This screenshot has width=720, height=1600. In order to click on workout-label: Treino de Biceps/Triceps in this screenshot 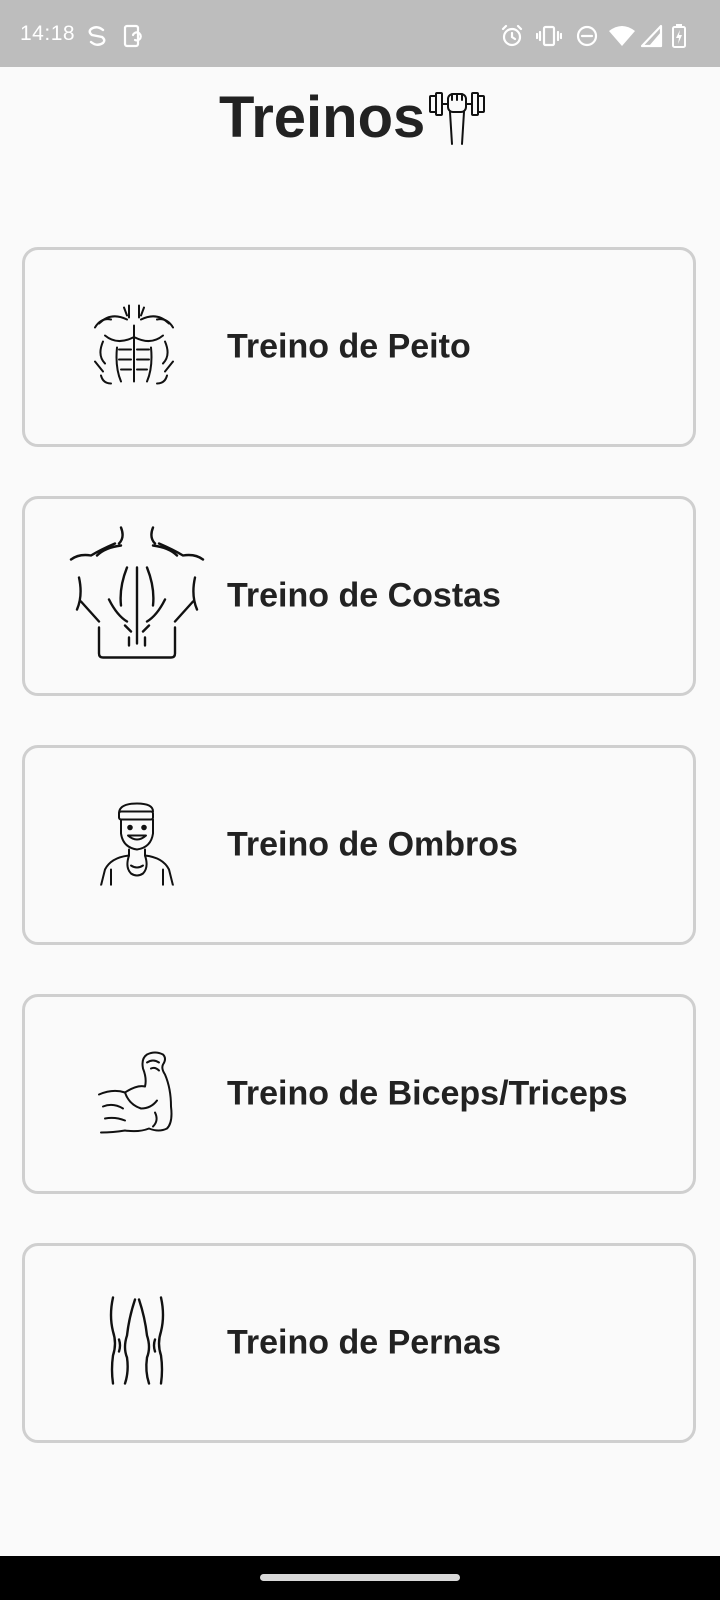, I will do `click(427, 1093)`.